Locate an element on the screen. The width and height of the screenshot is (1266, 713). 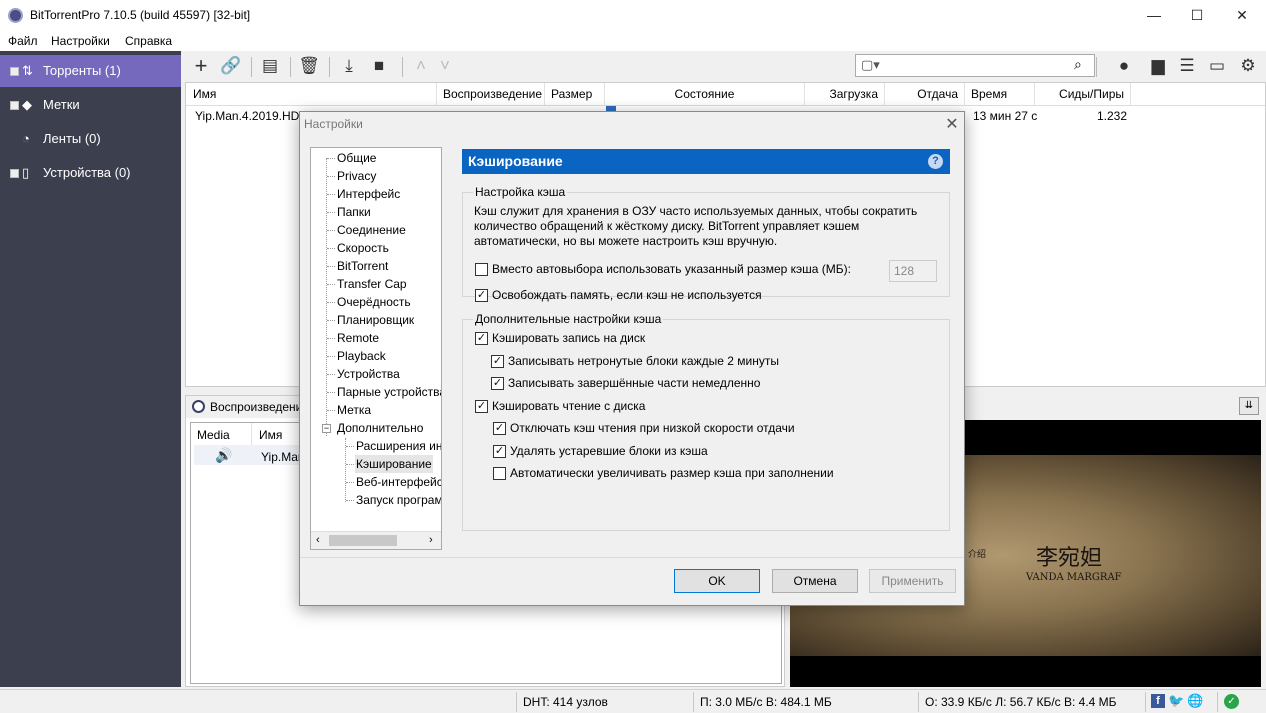
sidebar-item-torrents: ⇅ Торренты (1) is located at coordinates (90, 71).